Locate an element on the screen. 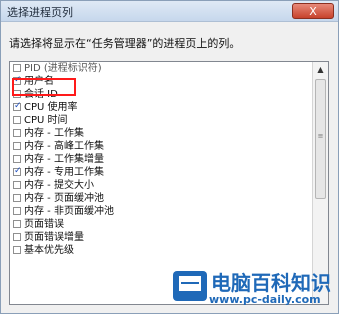 The image size is (339, 315). column-option: PID (进程标识符) is located at coordinates (160, 68).